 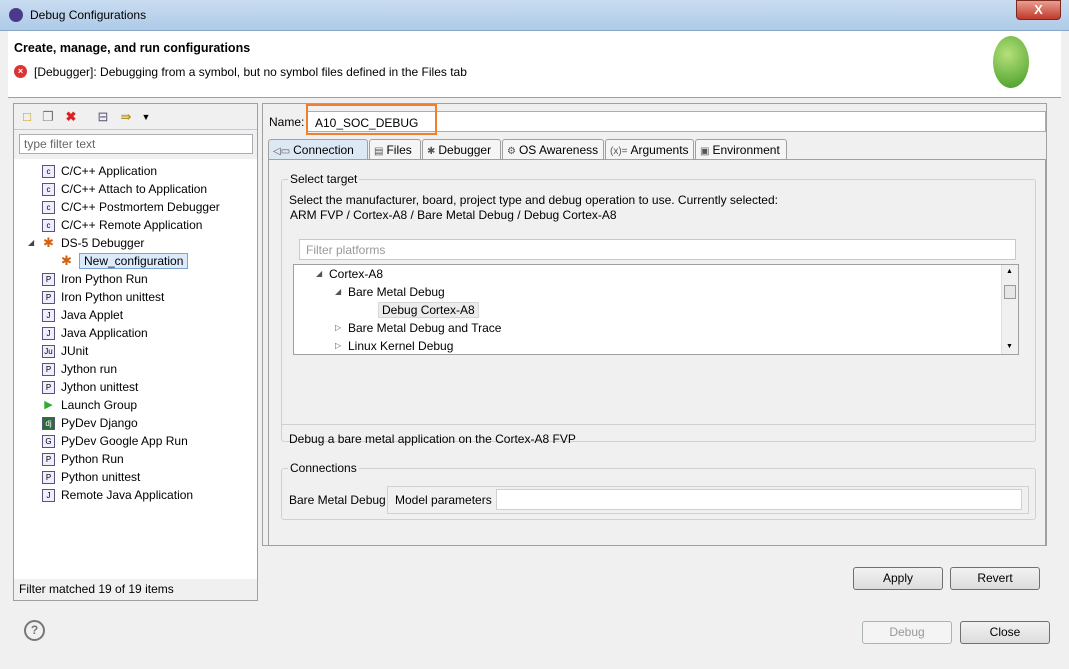 I want to click on close-button: Close, so click(x=1005, y=632).